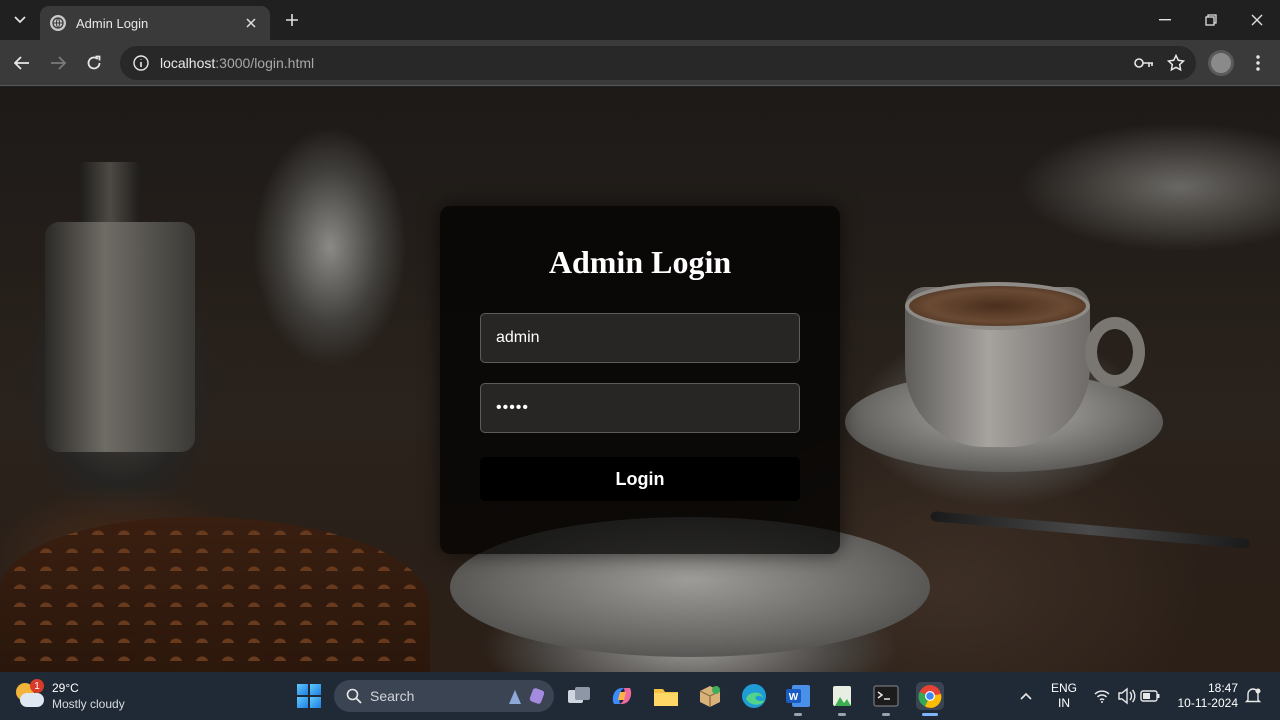  I want to click on file-explorer-icon, so click(666, 696).